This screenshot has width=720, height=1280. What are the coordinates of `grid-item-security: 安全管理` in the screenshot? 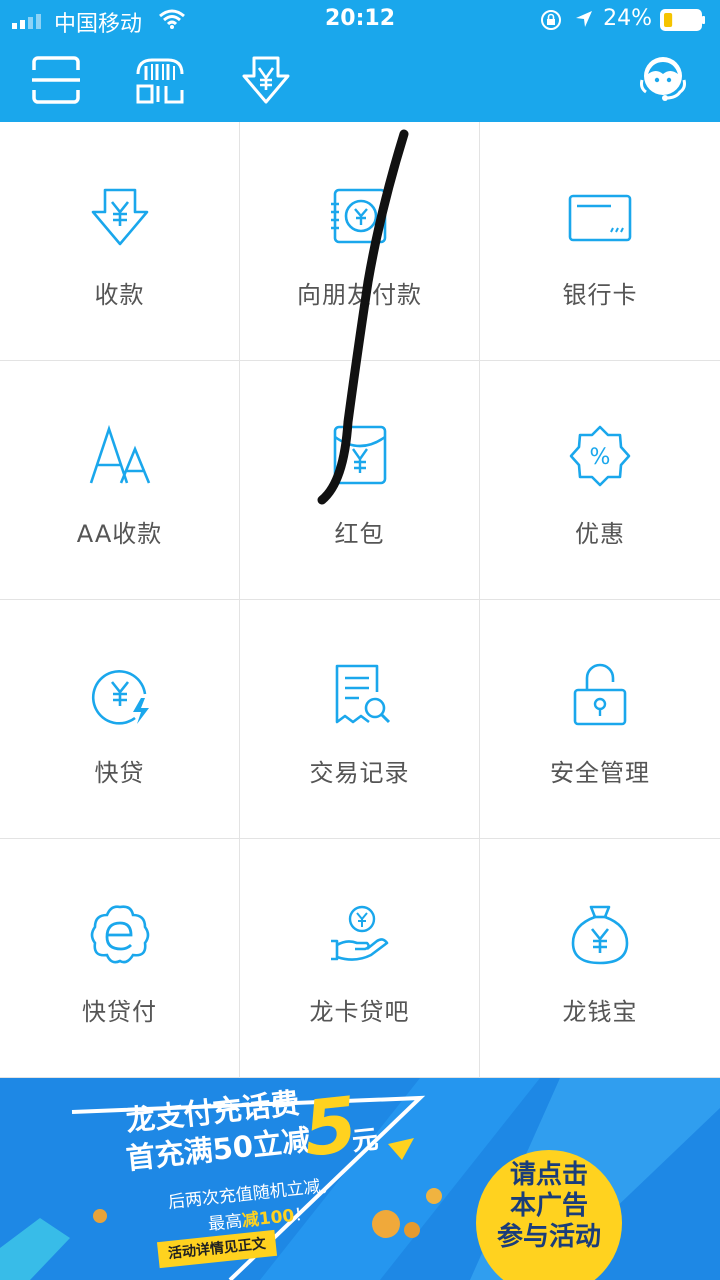 It's located at (600, 719).